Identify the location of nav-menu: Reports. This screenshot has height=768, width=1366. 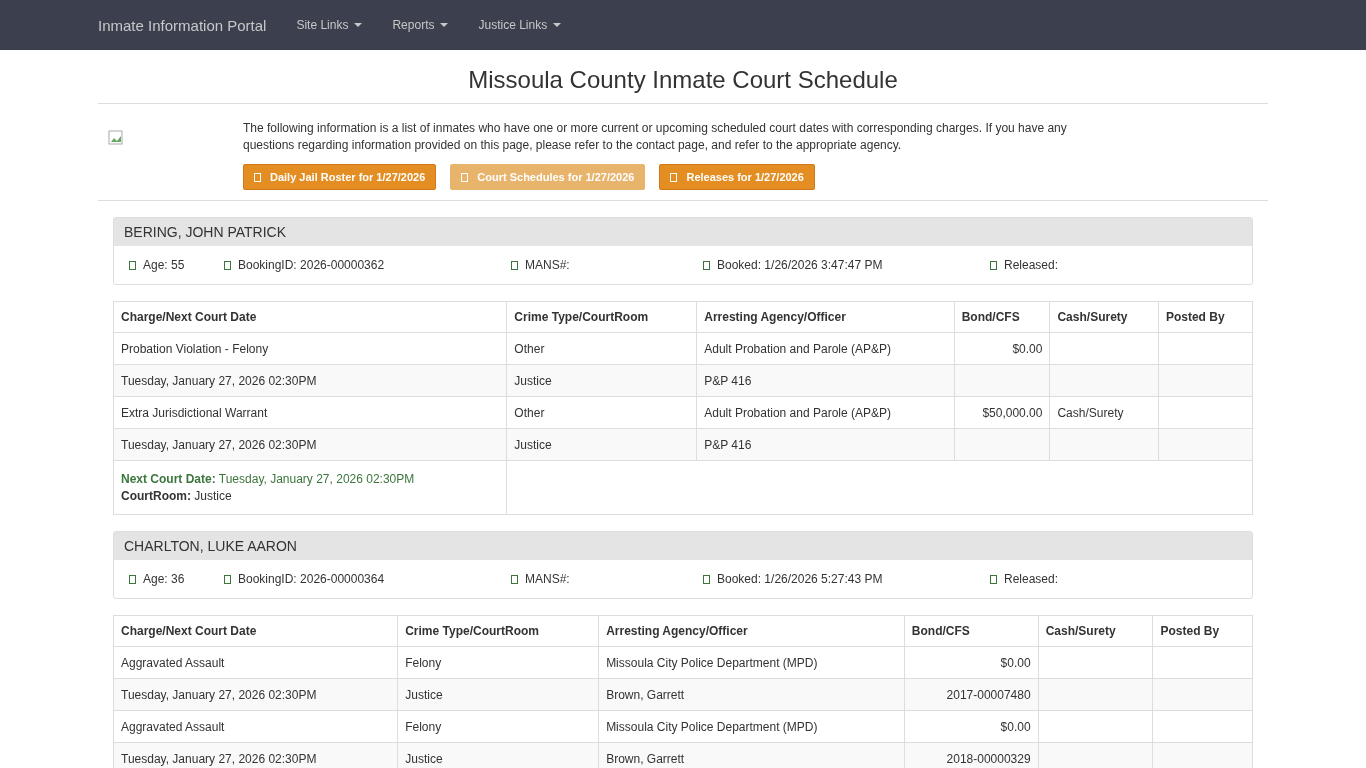
(420, 25).